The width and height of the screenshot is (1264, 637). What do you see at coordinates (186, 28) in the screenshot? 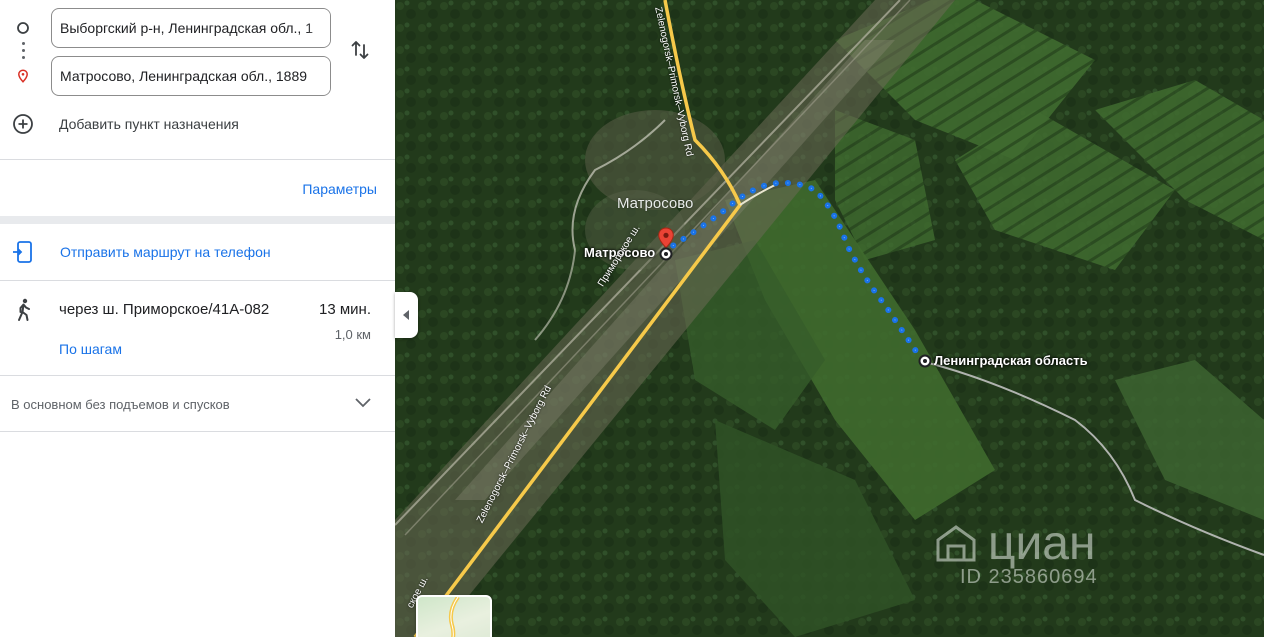
I see `origin-input-value: Выборгский р-н, Ленинградская обл., 1` at bounding box center [186, 28].